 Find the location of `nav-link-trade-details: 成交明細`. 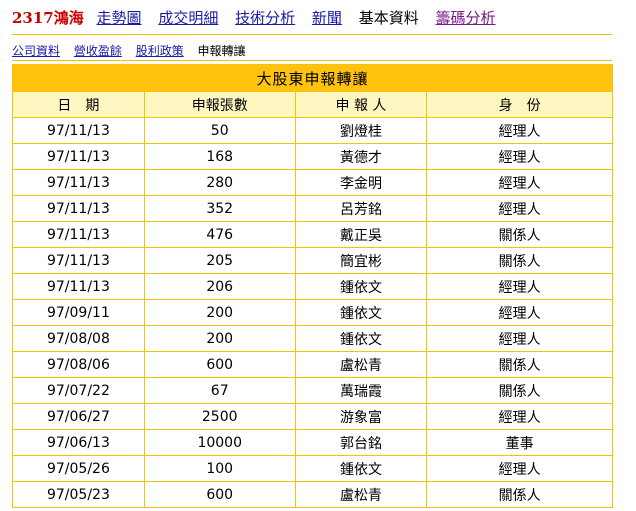

nav-link-trade-details: 成交明細 is located at coordinates (188, 18).